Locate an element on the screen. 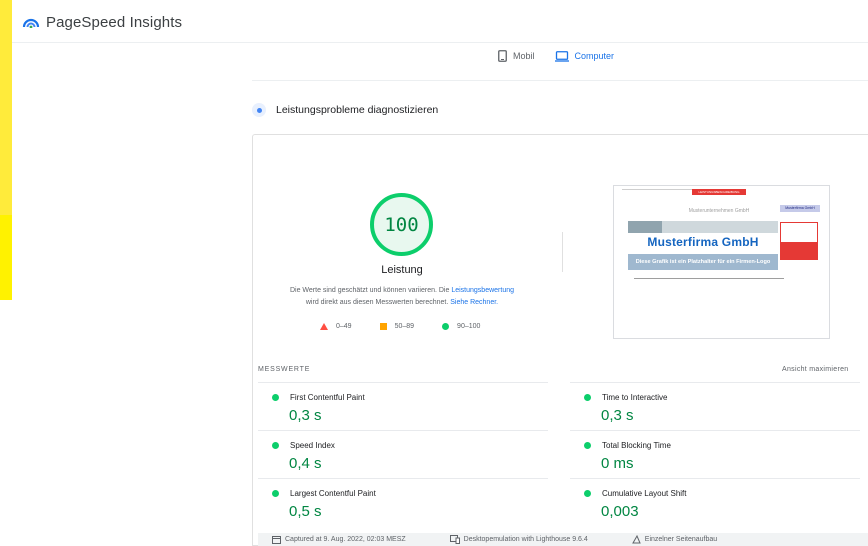  tab-mobile-label: Mobil is located at coordinates (524, 56).